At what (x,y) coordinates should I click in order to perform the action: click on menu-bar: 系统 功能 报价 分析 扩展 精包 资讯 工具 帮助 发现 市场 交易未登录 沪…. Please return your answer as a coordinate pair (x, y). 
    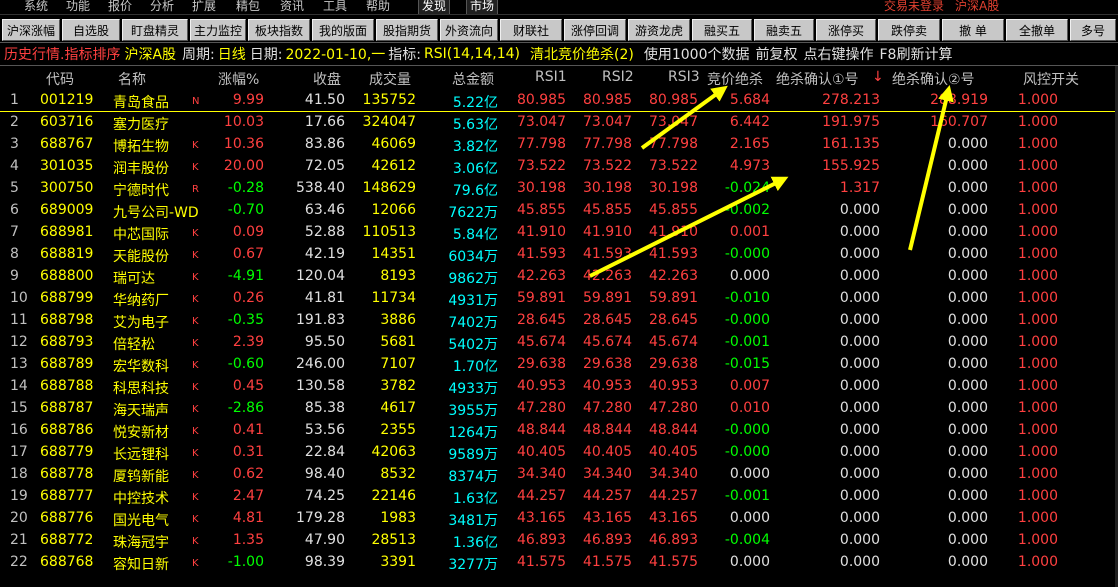
    Looking at the image, I should click on (559, 7).